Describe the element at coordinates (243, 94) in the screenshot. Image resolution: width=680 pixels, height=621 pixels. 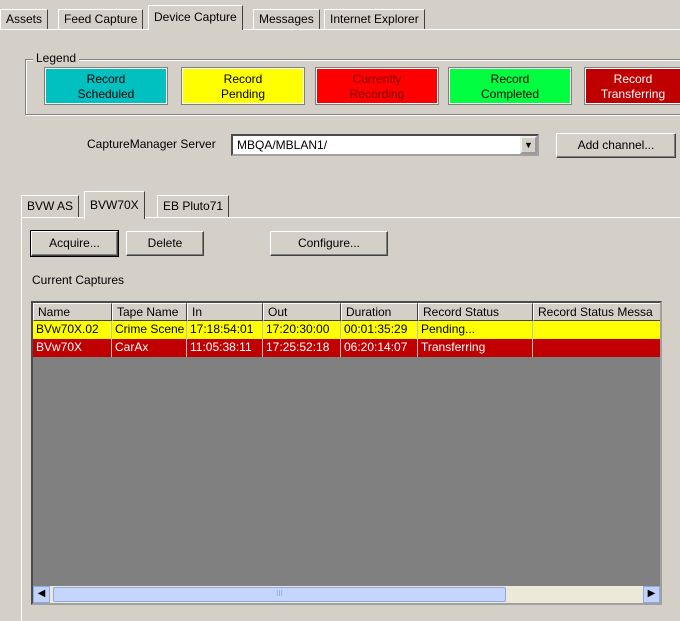
I see `legend-item-line2: Pending` at that location.